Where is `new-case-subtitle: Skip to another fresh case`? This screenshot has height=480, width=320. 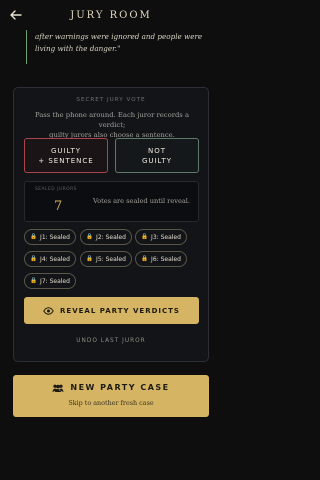 new-case-subtitle: Skip to another fresh case is located at coordinates (111, 403).